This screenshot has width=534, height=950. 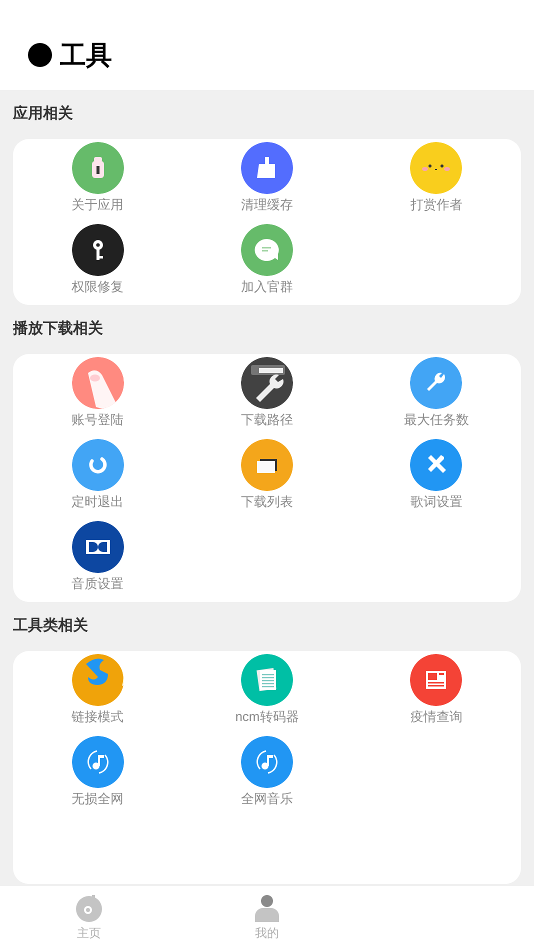 I want to click on tool-button: 定时退出, so click(x=97, y=477).